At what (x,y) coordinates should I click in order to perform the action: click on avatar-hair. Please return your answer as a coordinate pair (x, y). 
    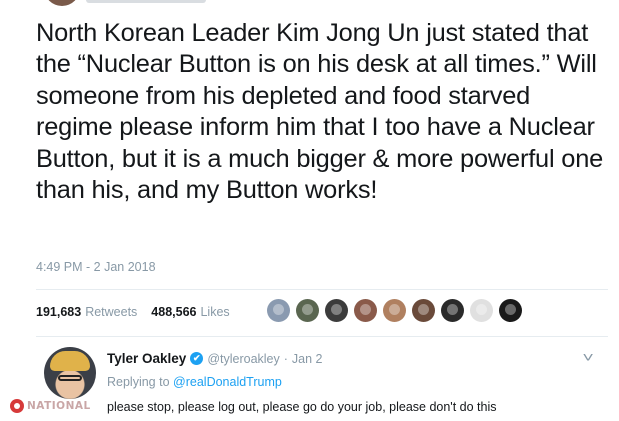
    Looking at the image, I should click on (70, 361).